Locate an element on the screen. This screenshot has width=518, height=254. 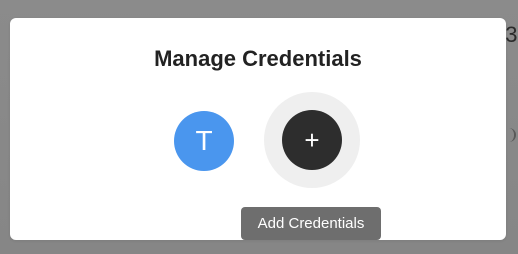
tooltip-label: Add Credentials is located at coordinates (311, 223).